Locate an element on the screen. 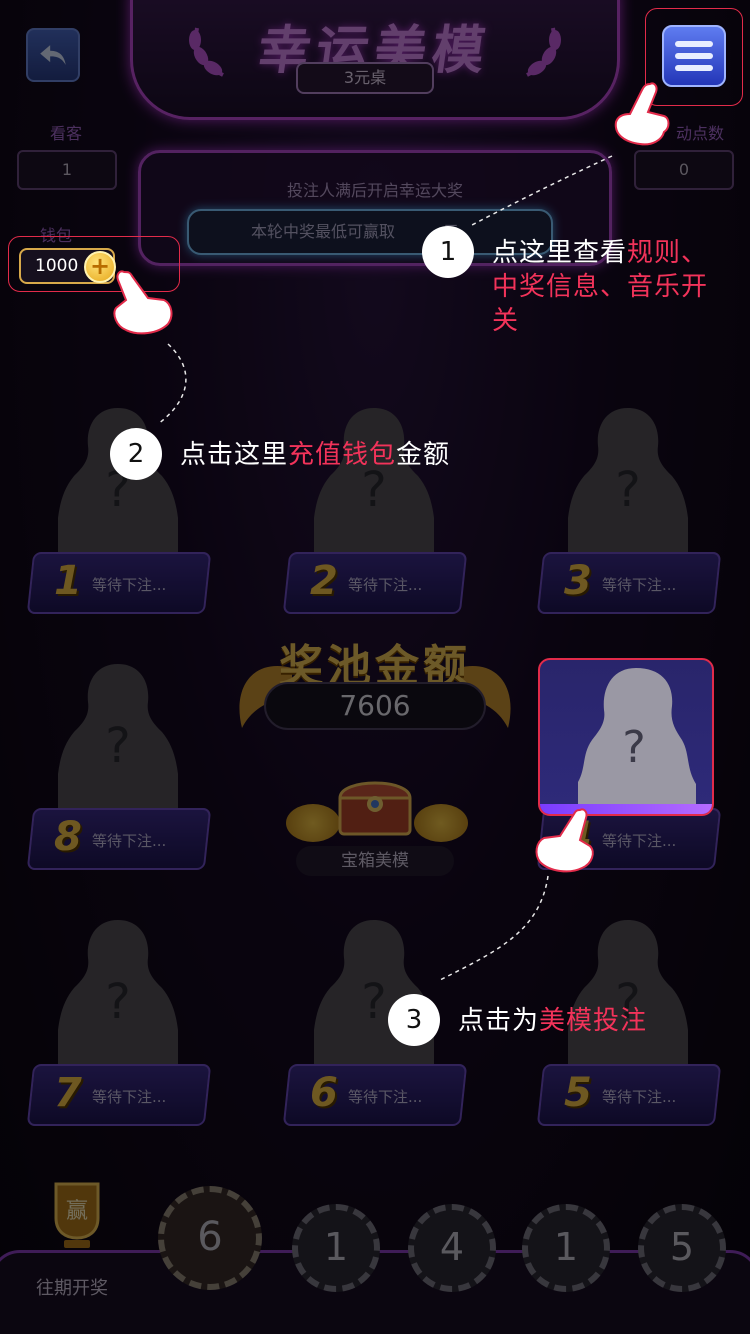 This screenshot has width=750, height=1334. step-badge-2: 2 is located at coordinates (136, 454).